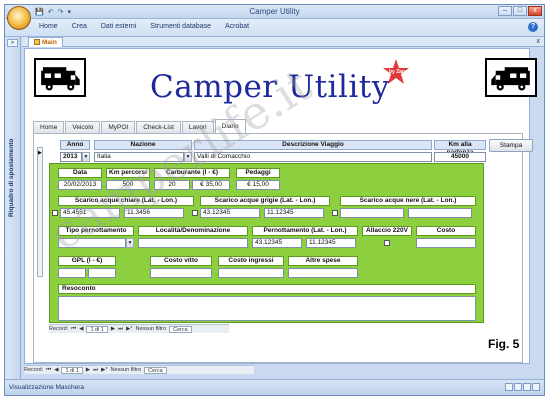 The width and height of the screenshot is (549, 400). I want to click on ribbon-tab-dati-esterni: Dati esterni, so click(118, 26).